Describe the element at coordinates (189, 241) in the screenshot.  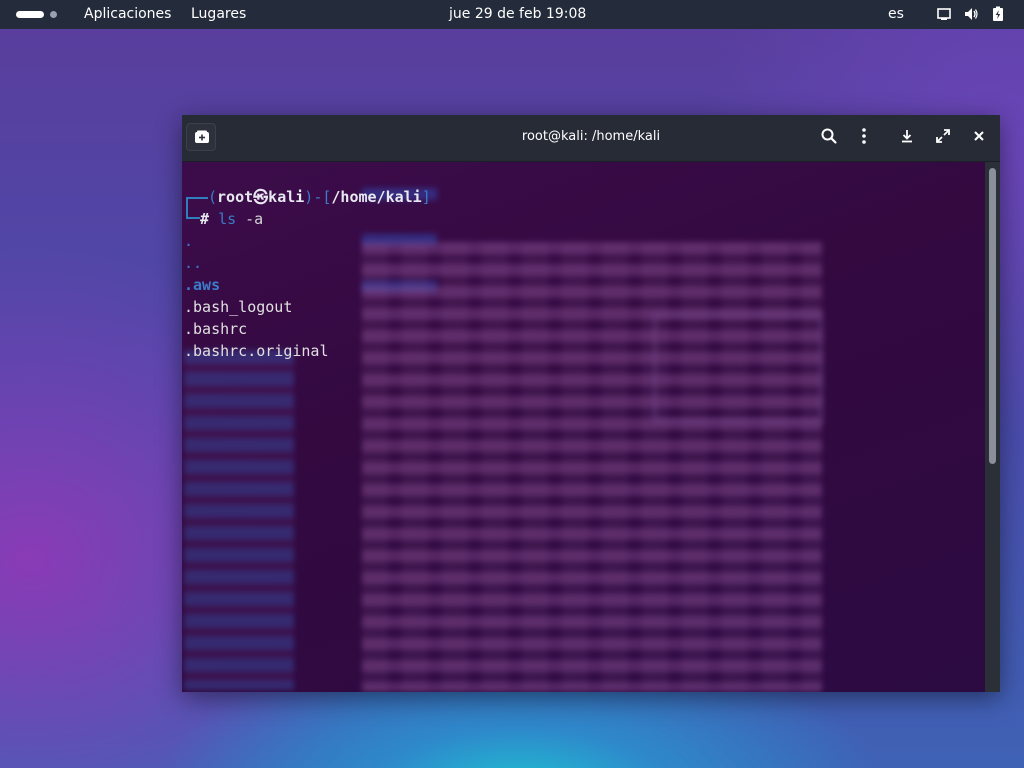
I see `list-item: .` at that location.